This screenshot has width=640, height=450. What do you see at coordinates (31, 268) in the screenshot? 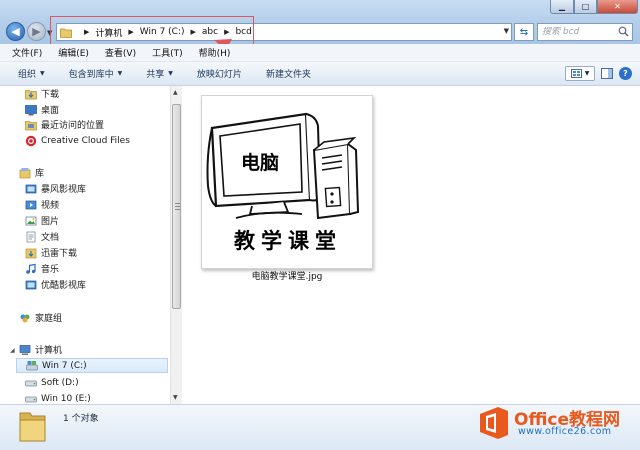
I see `music-icon` at bounding box center [31, 268].